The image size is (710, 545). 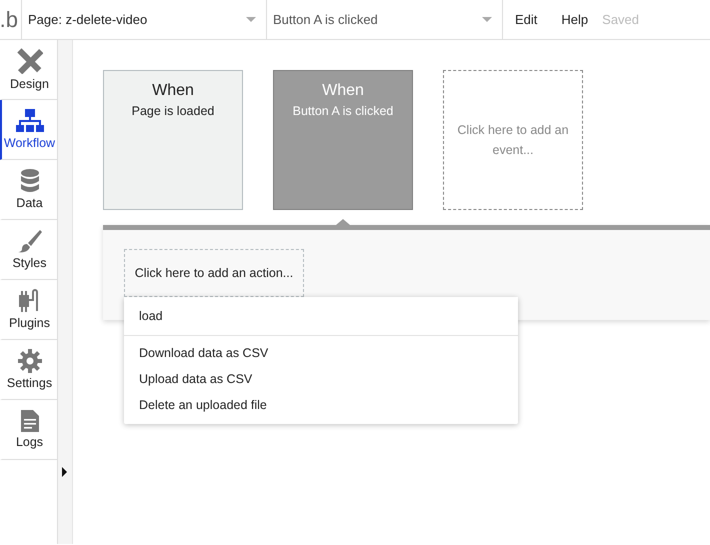 I want to click on sidebar-tab: Data, so click(x=28, y=190).